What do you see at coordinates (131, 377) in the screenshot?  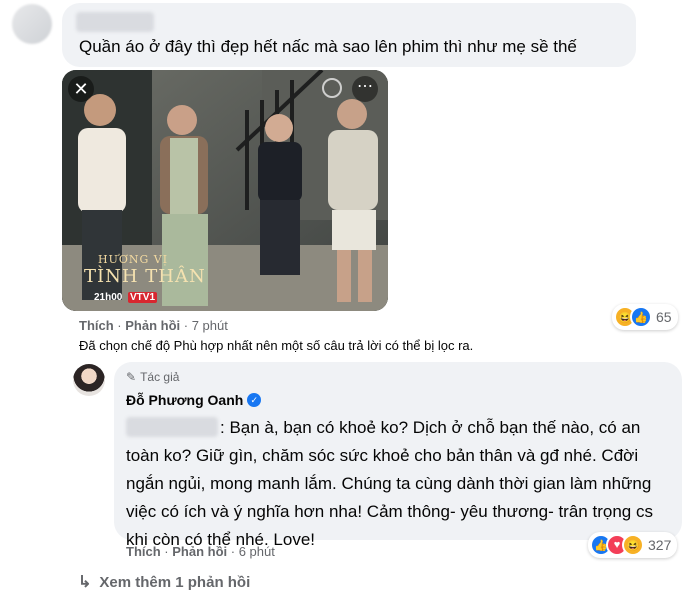 I see `pen-icon: ✎` at bounding box center [131, 377].